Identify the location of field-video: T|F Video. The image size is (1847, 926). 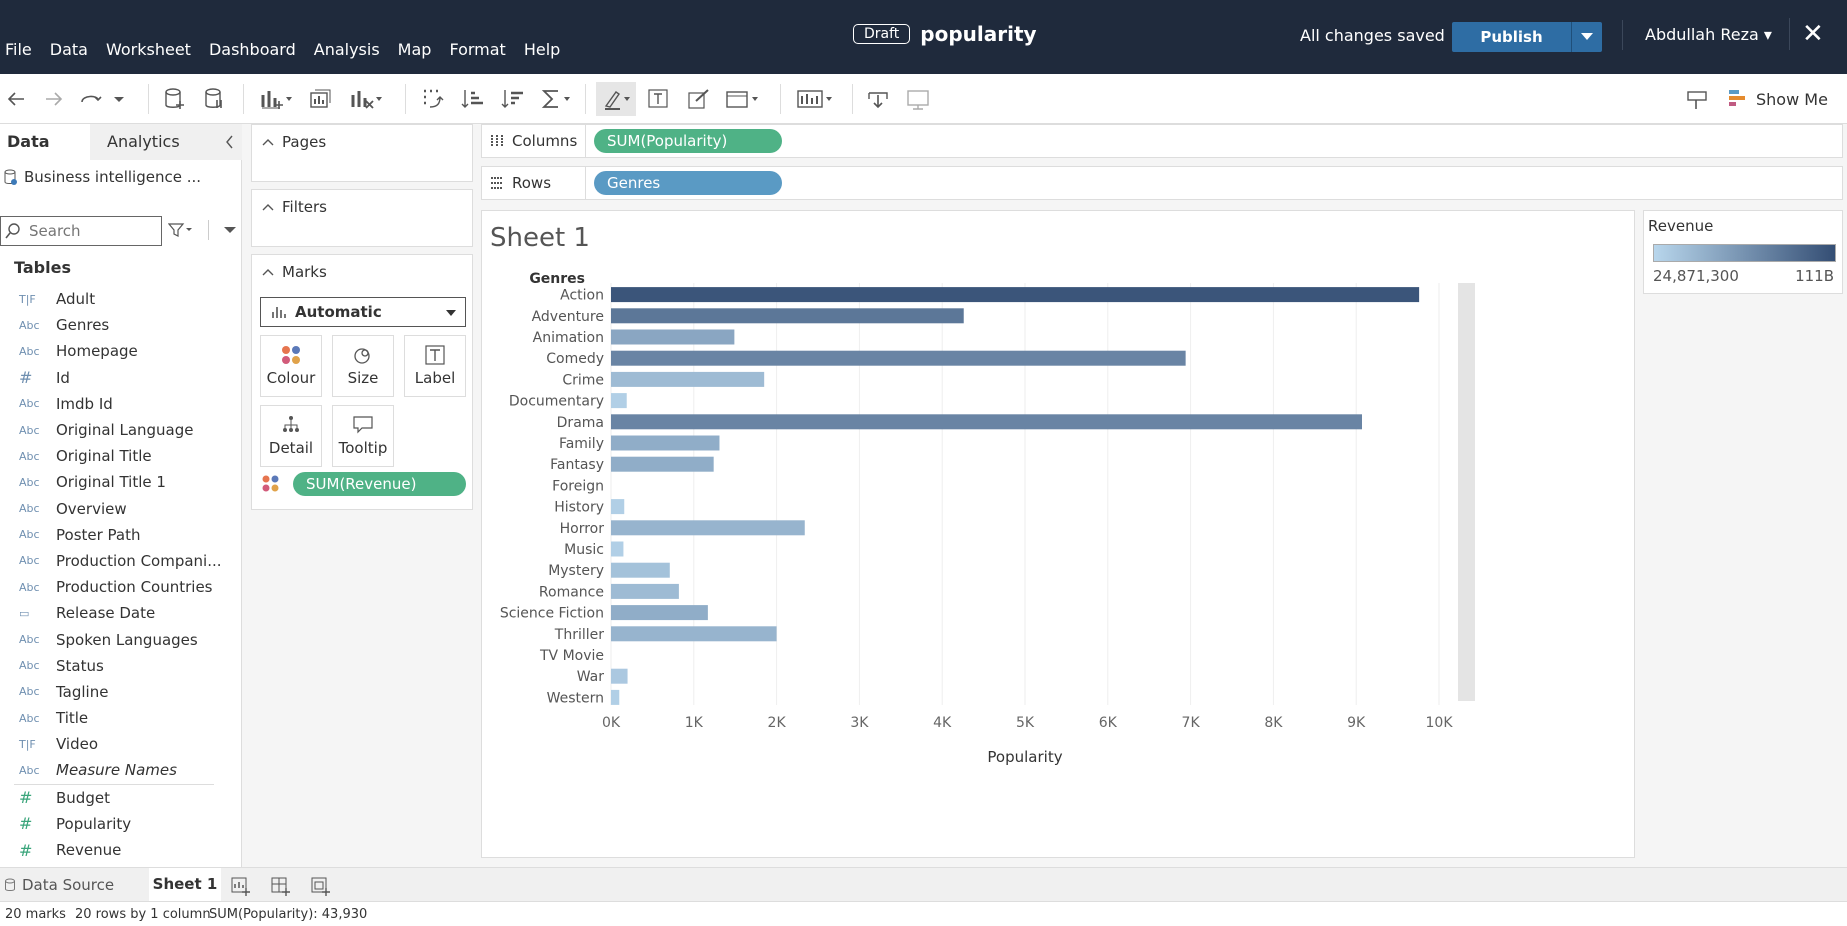
(121, 744).